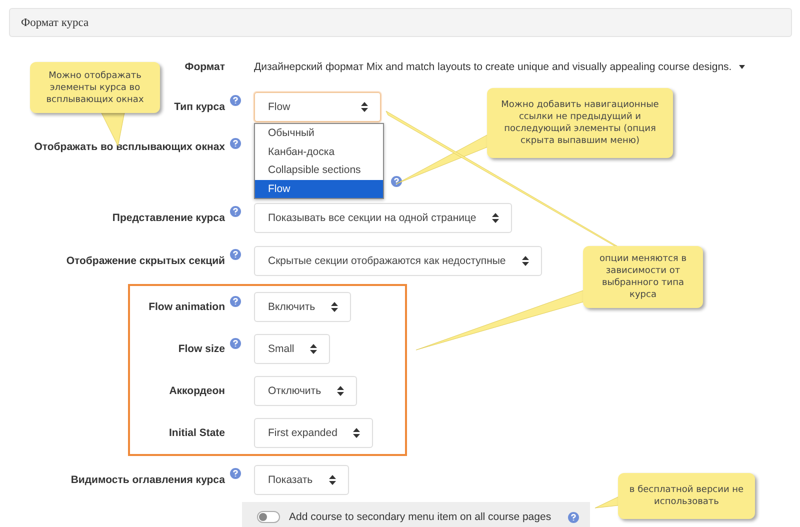  Describe the element at coordinates (741, 67) in the screenshot. I see `caret-icon` at that location.